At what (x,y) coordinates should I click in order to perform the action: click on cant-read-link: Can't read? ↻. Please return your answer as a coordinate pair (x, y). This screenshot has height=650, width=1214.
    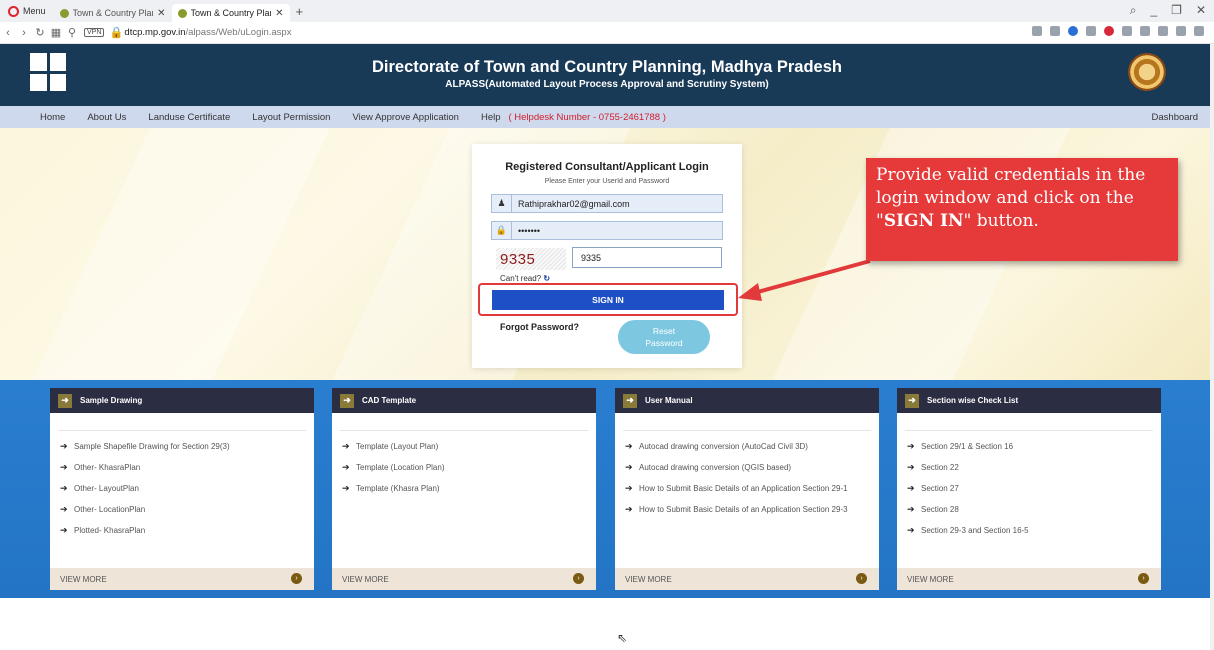
    Looking at the image, I should click on (525, 278).